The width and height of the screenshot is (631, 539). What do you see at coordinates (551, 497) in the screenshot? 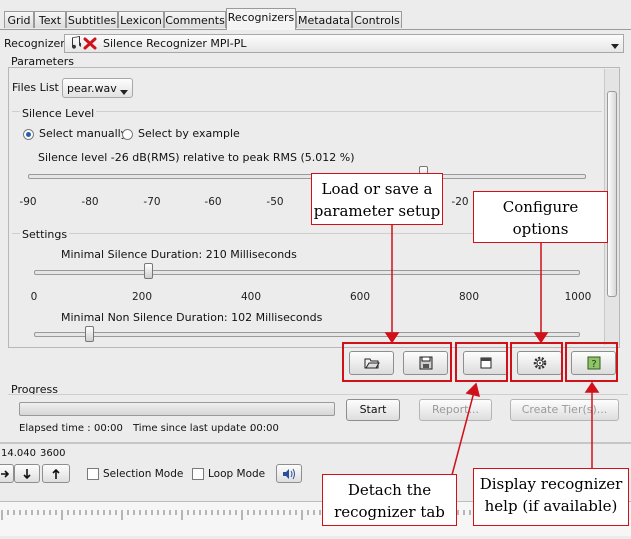
I see `callout-help: Display recognizer help (if available)` at bounding box center [551, 497].